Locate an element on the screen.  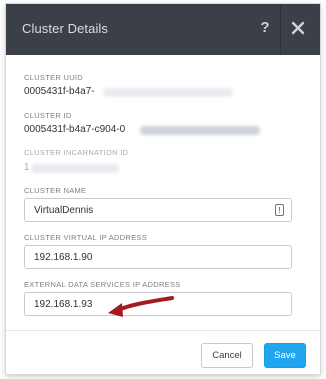
help-icon: ? is located at coordinates (265, 28).